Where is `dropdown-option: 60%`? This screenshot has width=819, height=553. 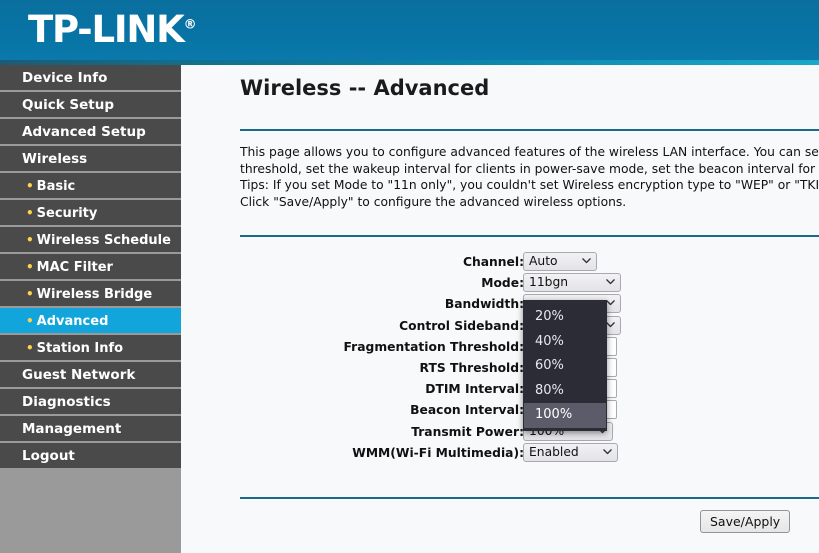 dropdown-option: 60% is located at coordinates (565, 366).